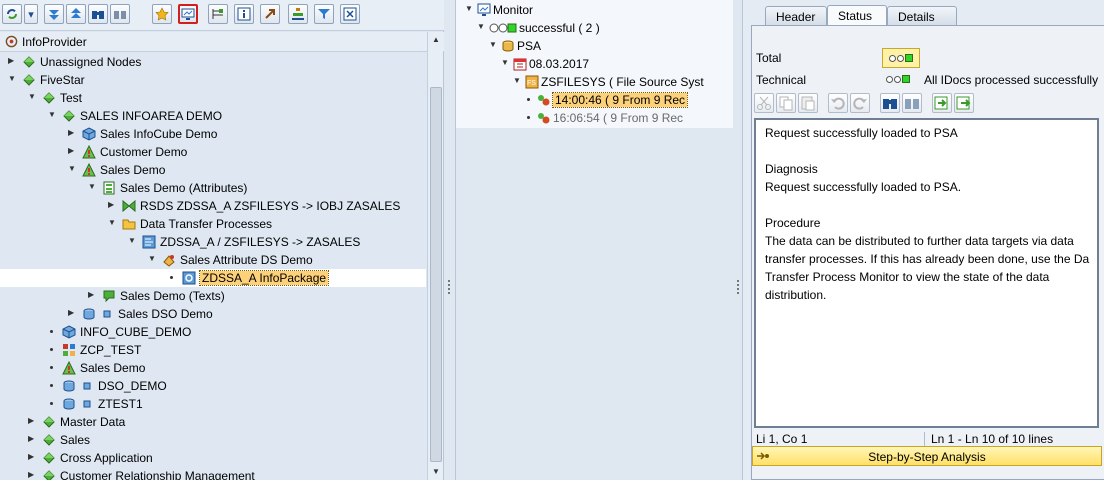 The height and width of the screenshot is (480, 1104). What do you see at coordinates (213, 98) in the screenshot?
I see `tree-node: ▼ Test` at bounding box center [213, 98].